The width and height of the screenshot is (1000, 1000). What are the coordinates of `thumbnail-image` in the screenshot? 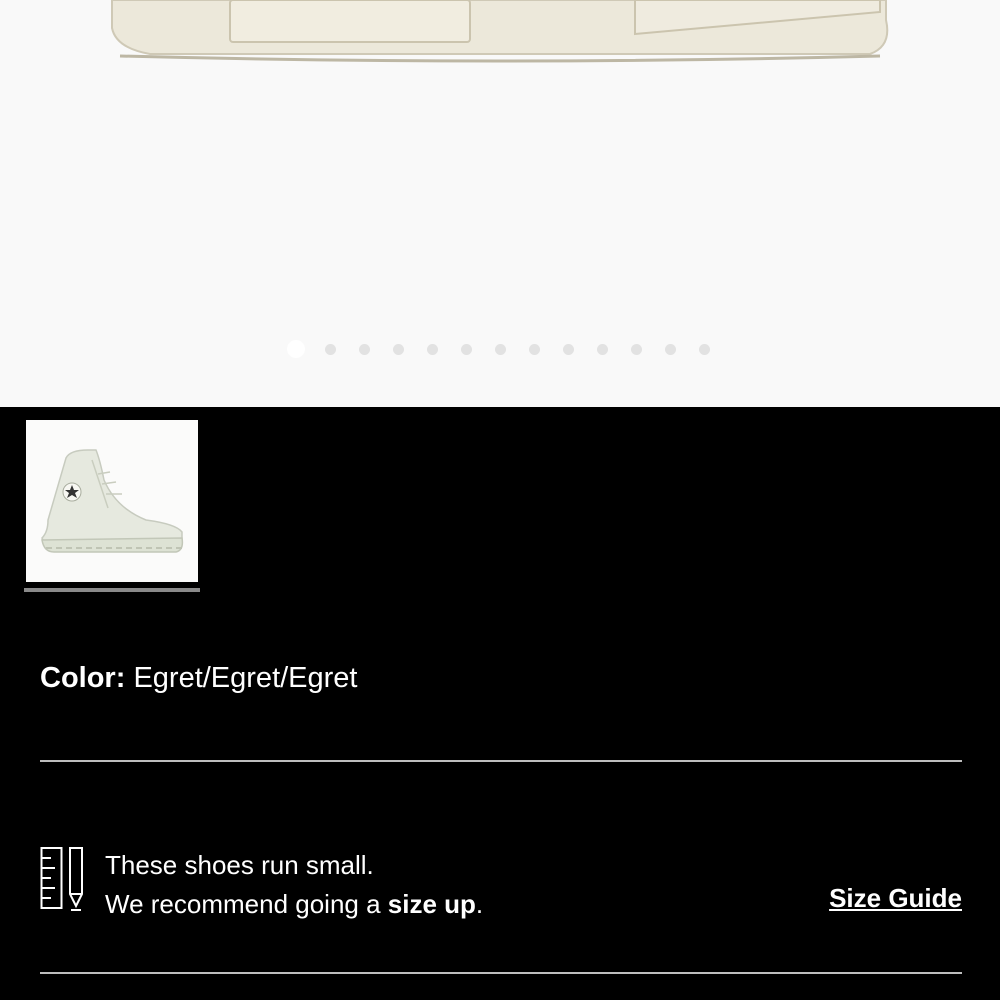 It's located at (112, 501).